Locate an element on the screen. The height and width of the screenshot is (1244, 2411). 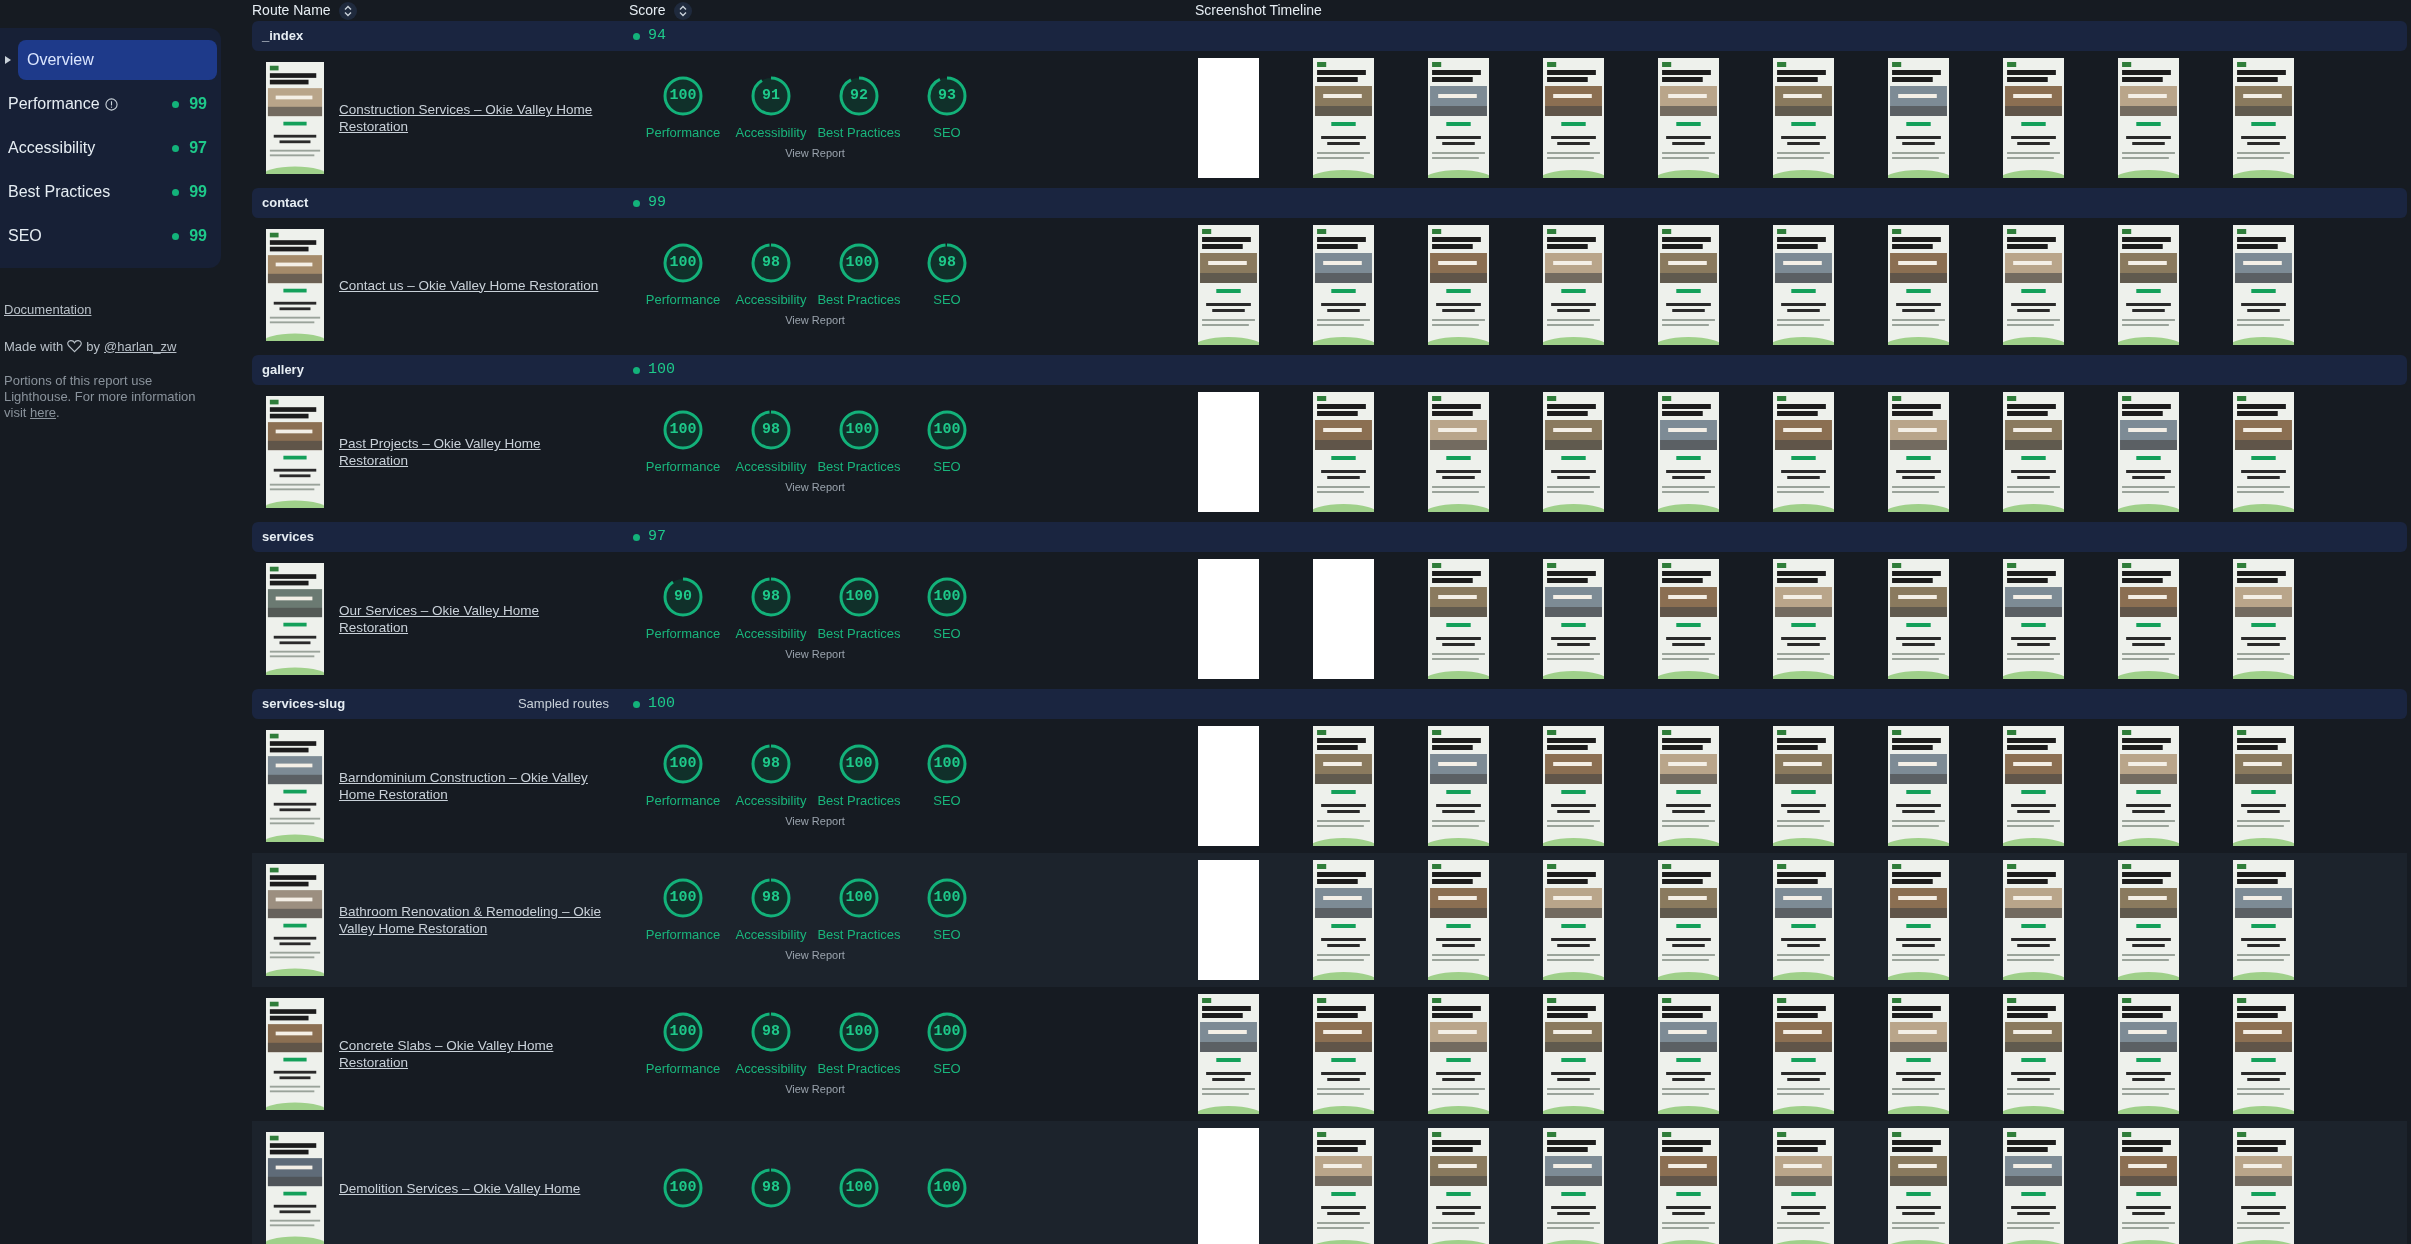
category-label: Best Practices is located at coordinates (59, 192).